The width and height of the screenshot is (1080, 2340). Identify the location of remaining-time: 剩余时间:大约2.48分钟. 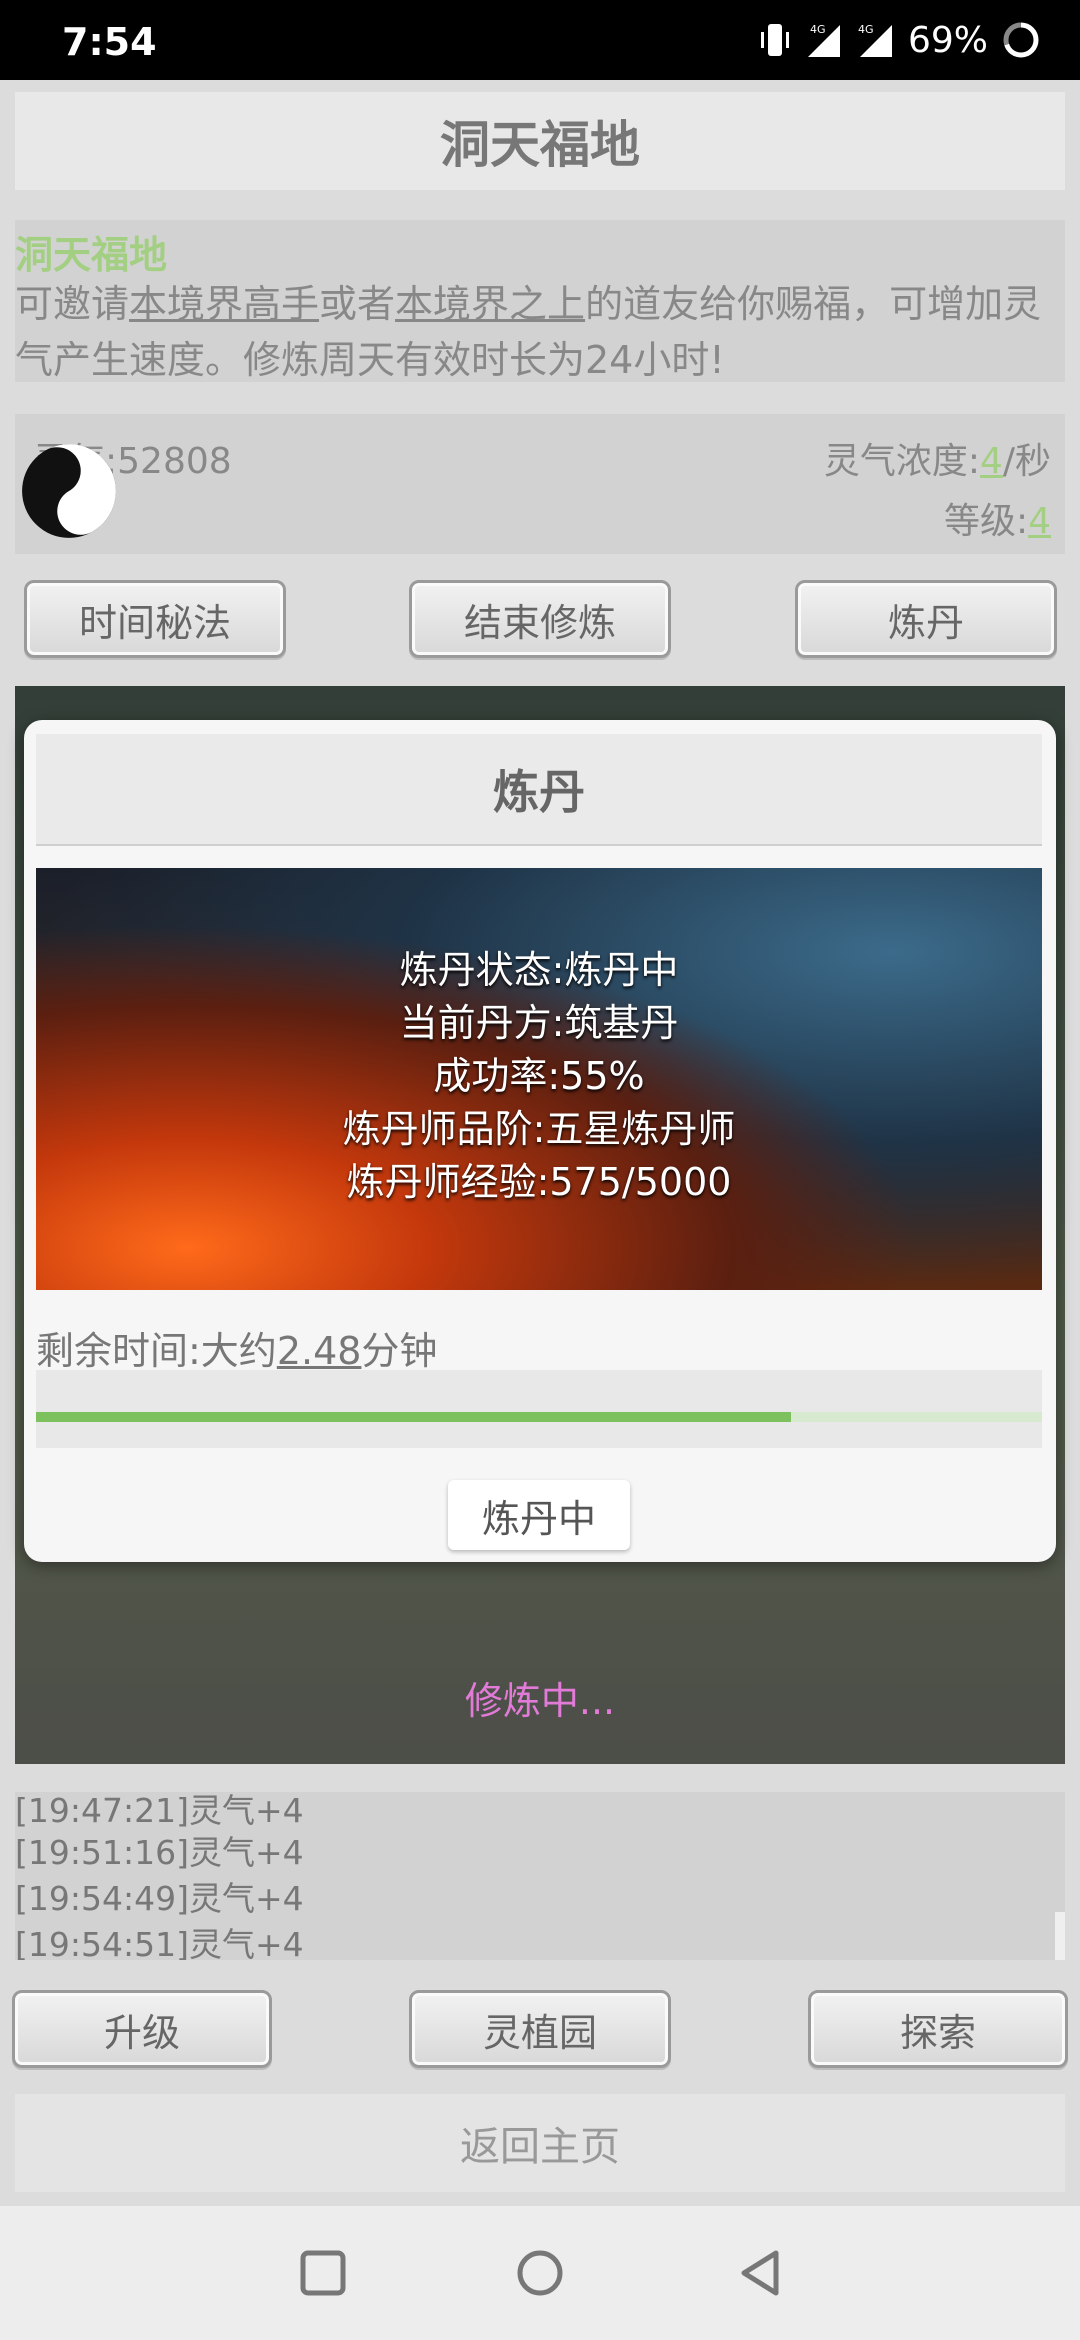
(236, 1347).